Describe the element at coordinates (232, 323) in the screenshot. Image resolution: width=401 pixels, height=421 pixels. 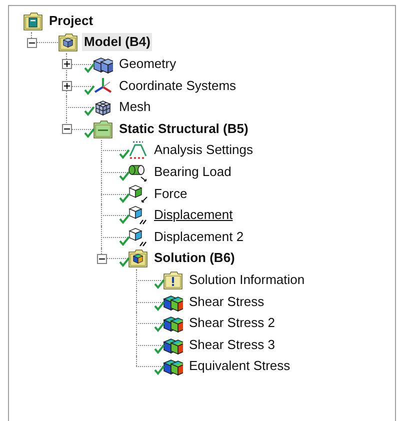
I see `tree-item: Shear Stress 2` at that location.